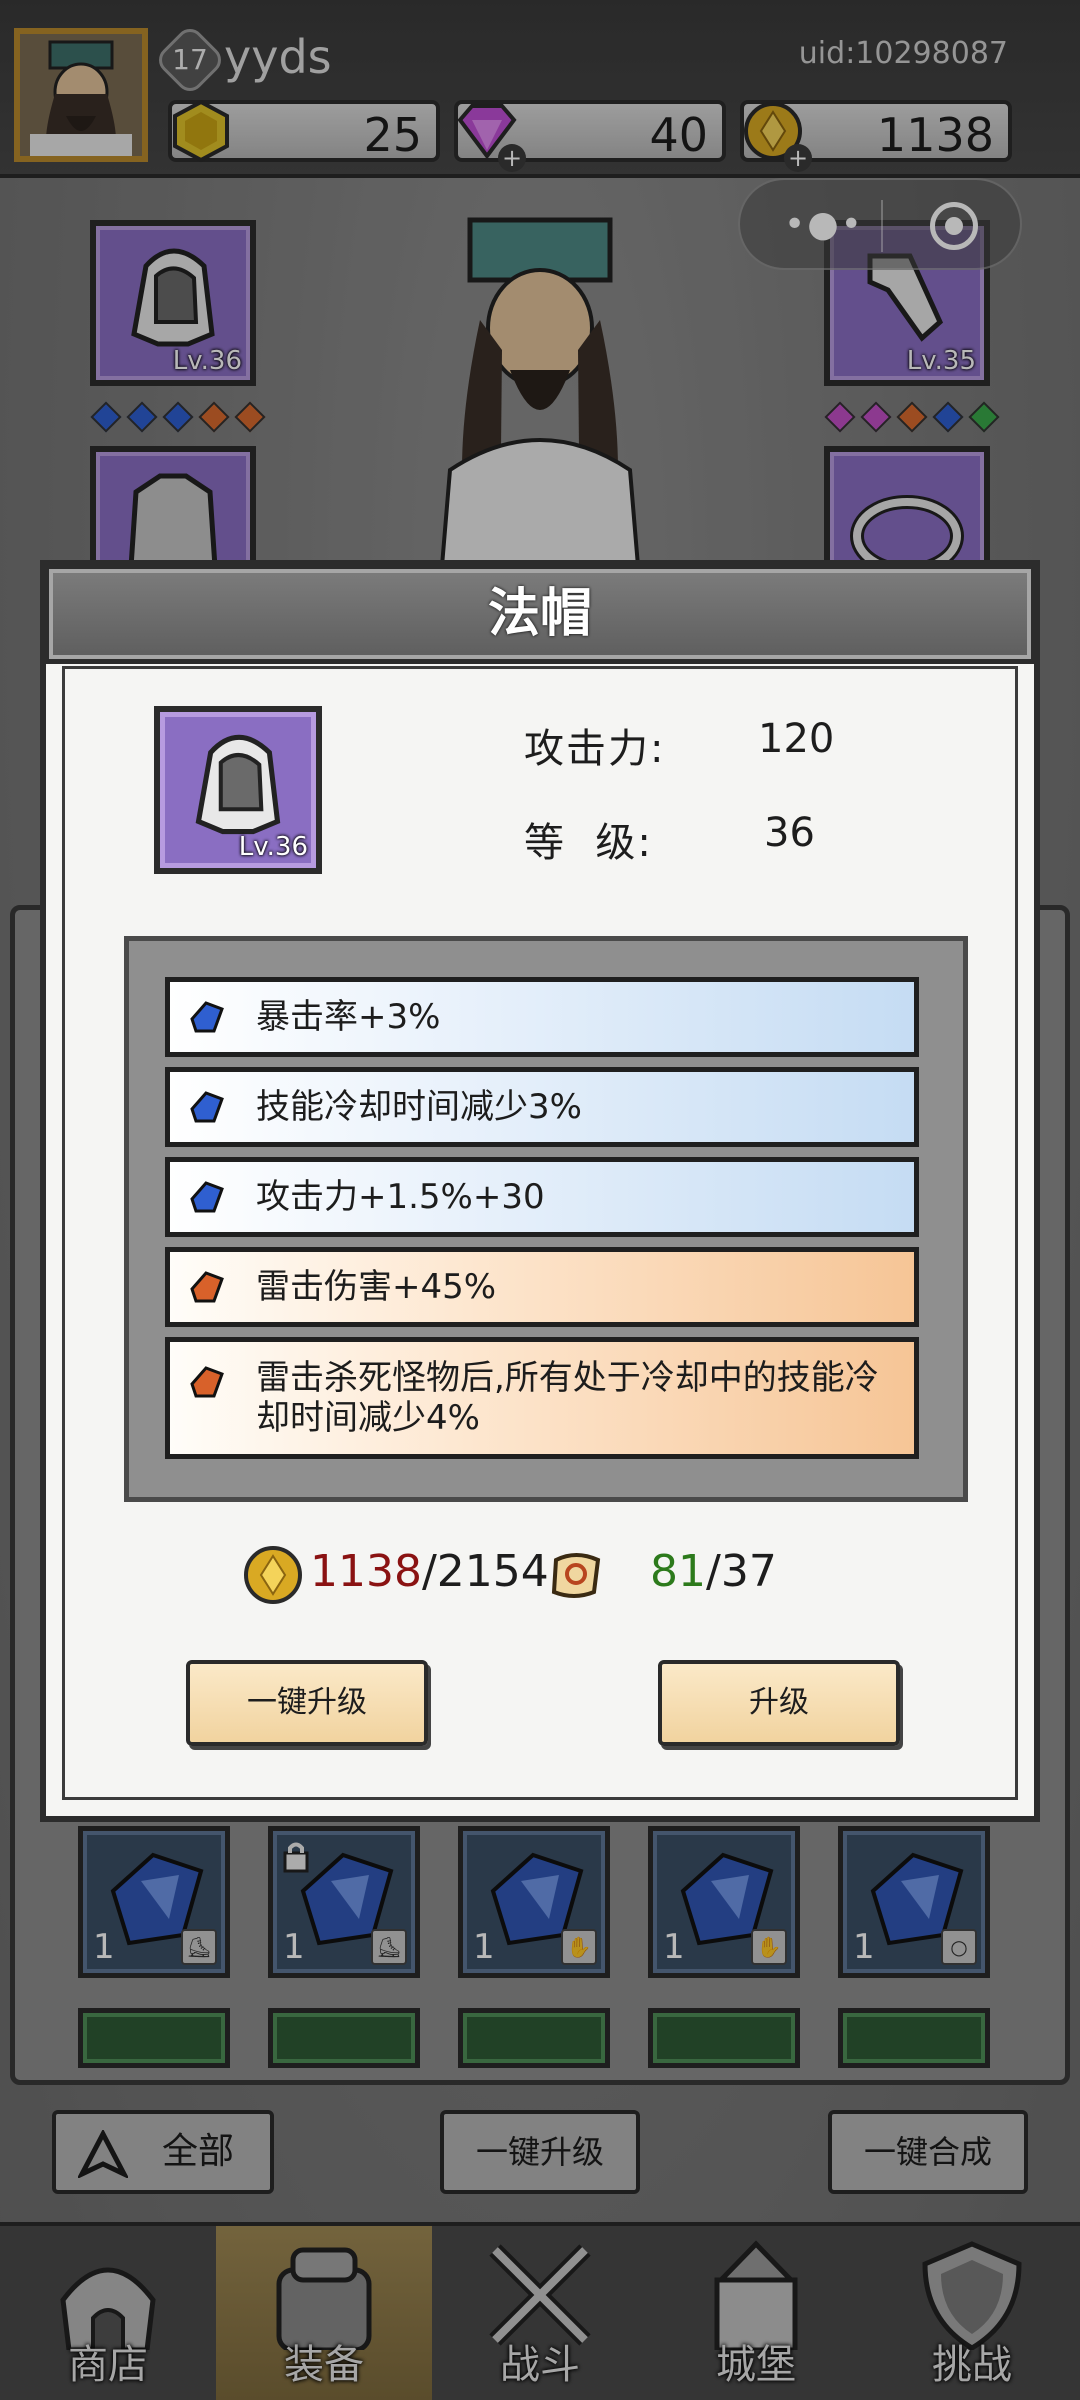  I want to click on affix-item: 雷击杀死怪物后,所有处于冷却中的技能冷却时间减少4%, so click(542, 1398).